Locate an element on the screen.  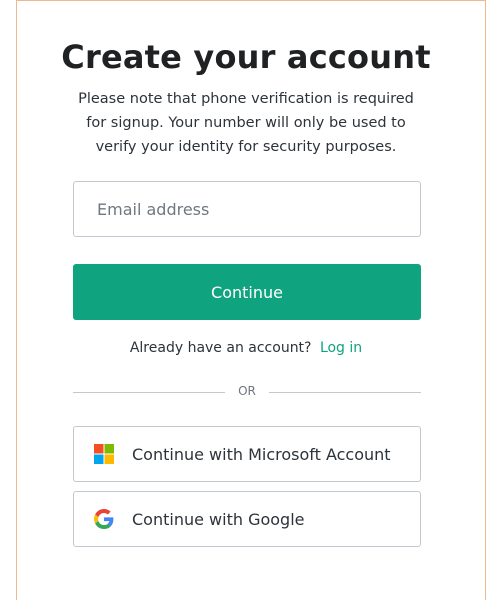
divider-label: OR is located at coordinates (247, 391).